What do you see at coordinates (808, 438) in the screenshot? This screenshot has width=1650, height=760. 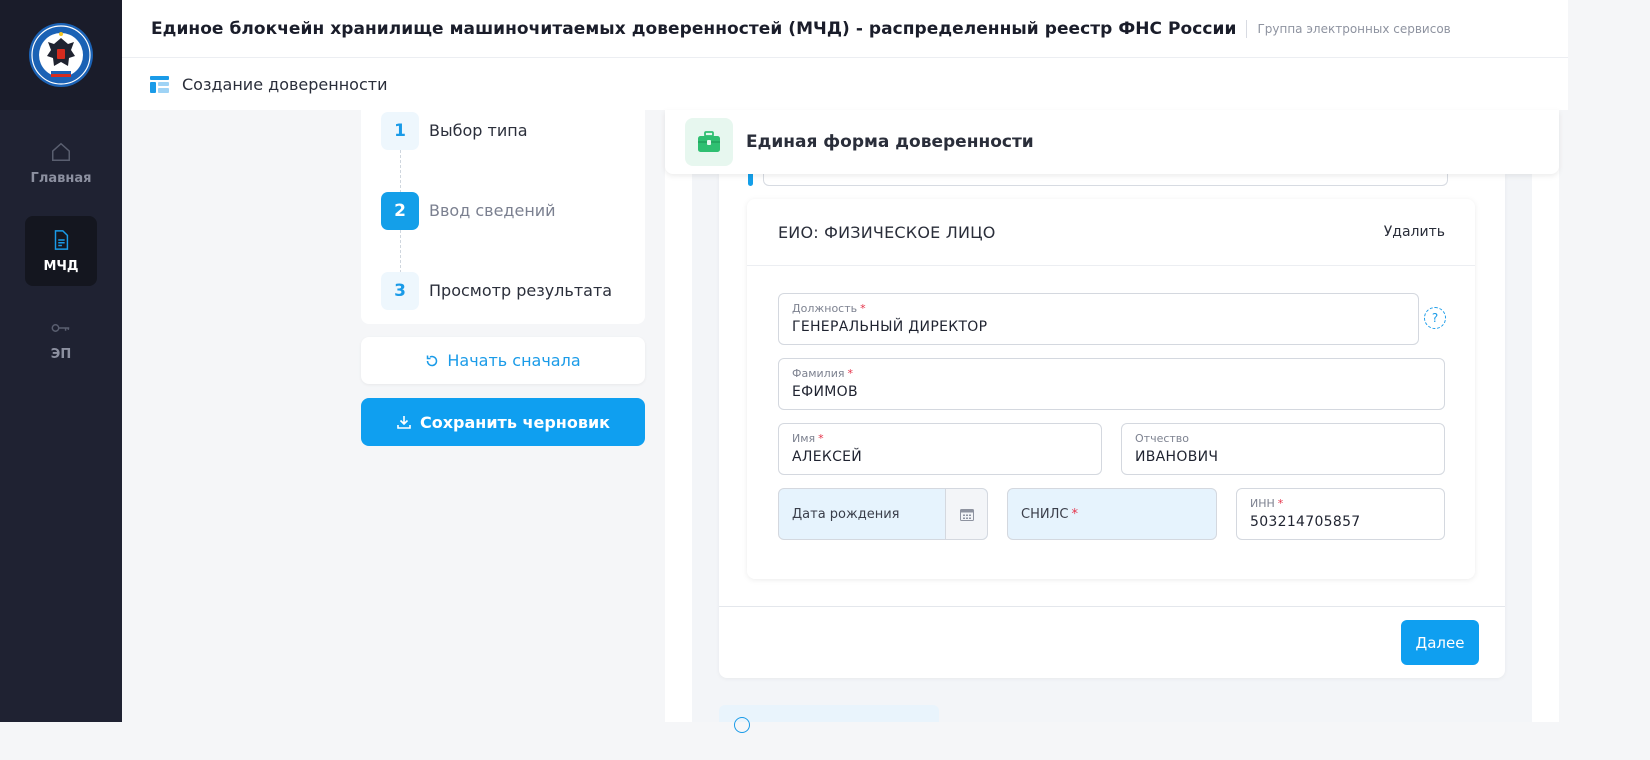 I see `field-label: Имя *` at bounding box center [808, 438].